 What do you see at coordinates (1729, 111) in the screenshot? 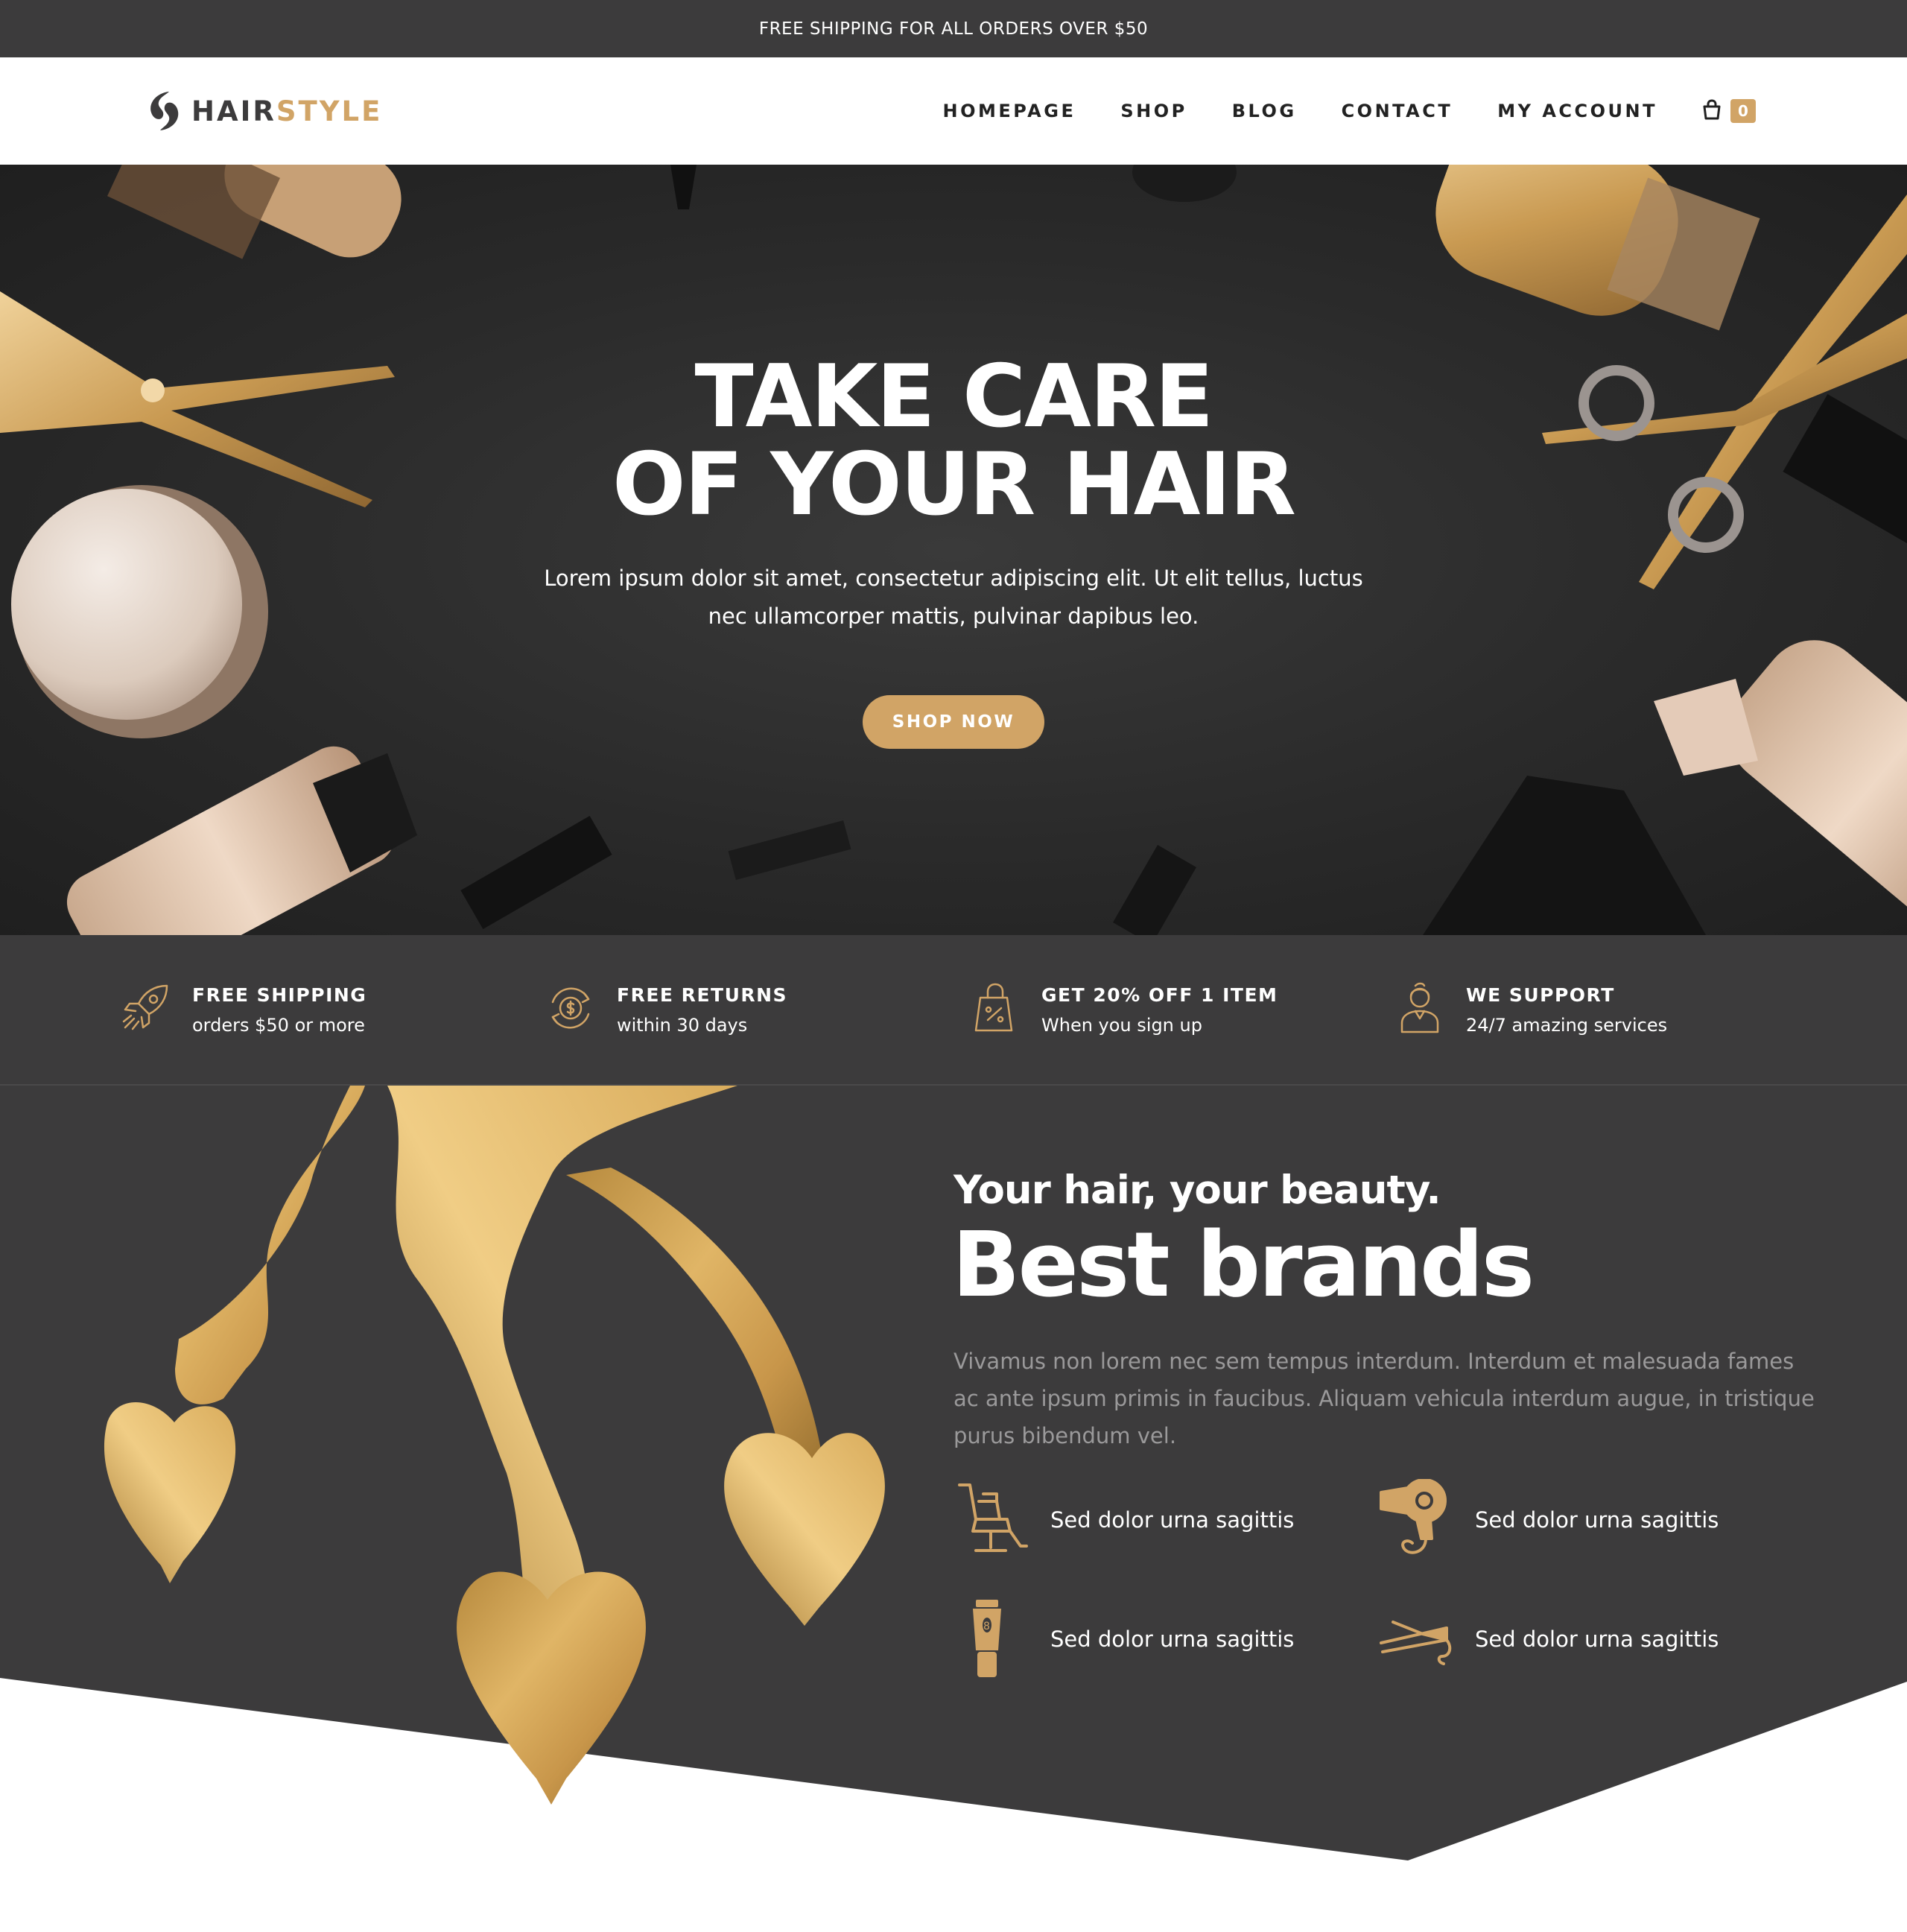
I see `cart-button: 0` at bounding box center [1729, 111].